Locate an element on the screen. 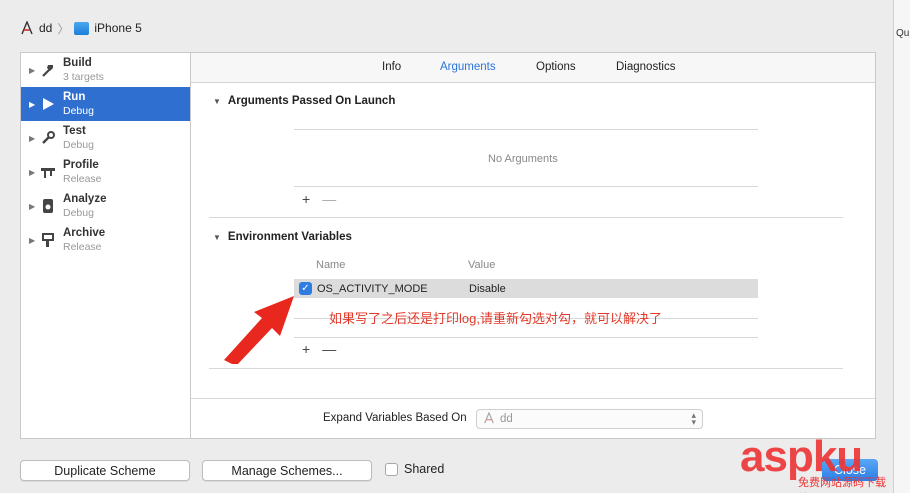  action-label: Test is located at coordinates (74, 131).